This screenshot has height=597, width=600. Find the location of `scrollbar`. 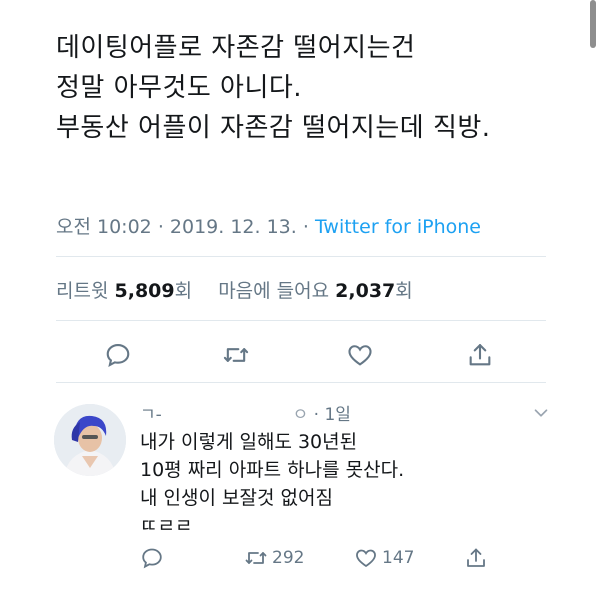

scrollbar is located at coordinates (593, 24).